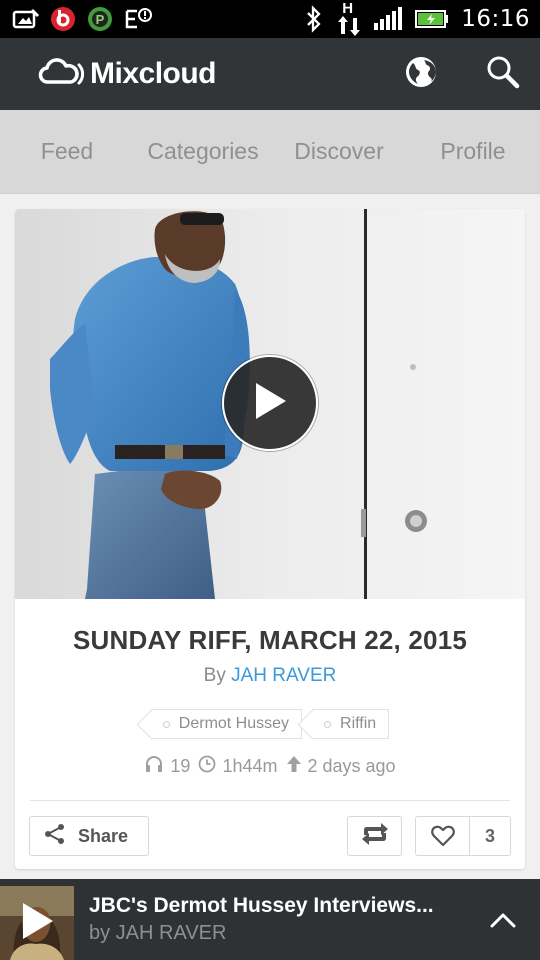 The height and width of the screenshot is (960, 540). I want to click on app-header: Mixcloud, so click(270, 74).